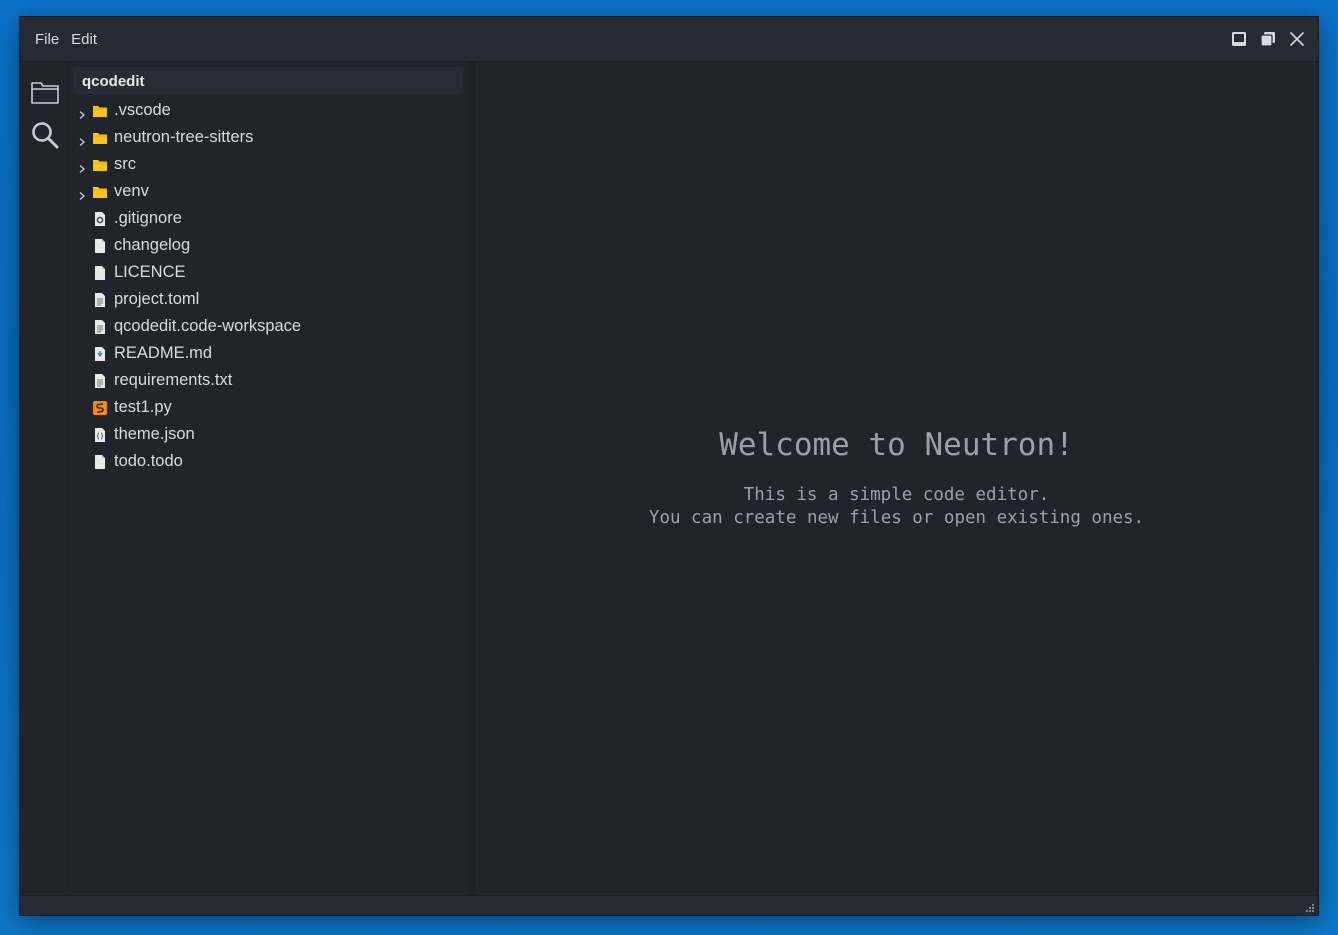 Image resolution: width=1338 pixels, height=935 pixels. I want to click on minimize-button, so click(1238, 38).